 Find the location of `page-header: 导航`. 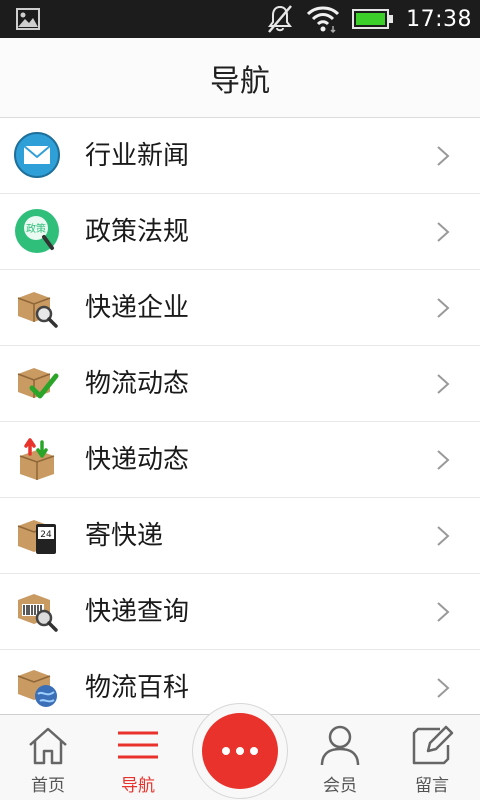

page-header: 导航 is located at coordinates (240, 78).